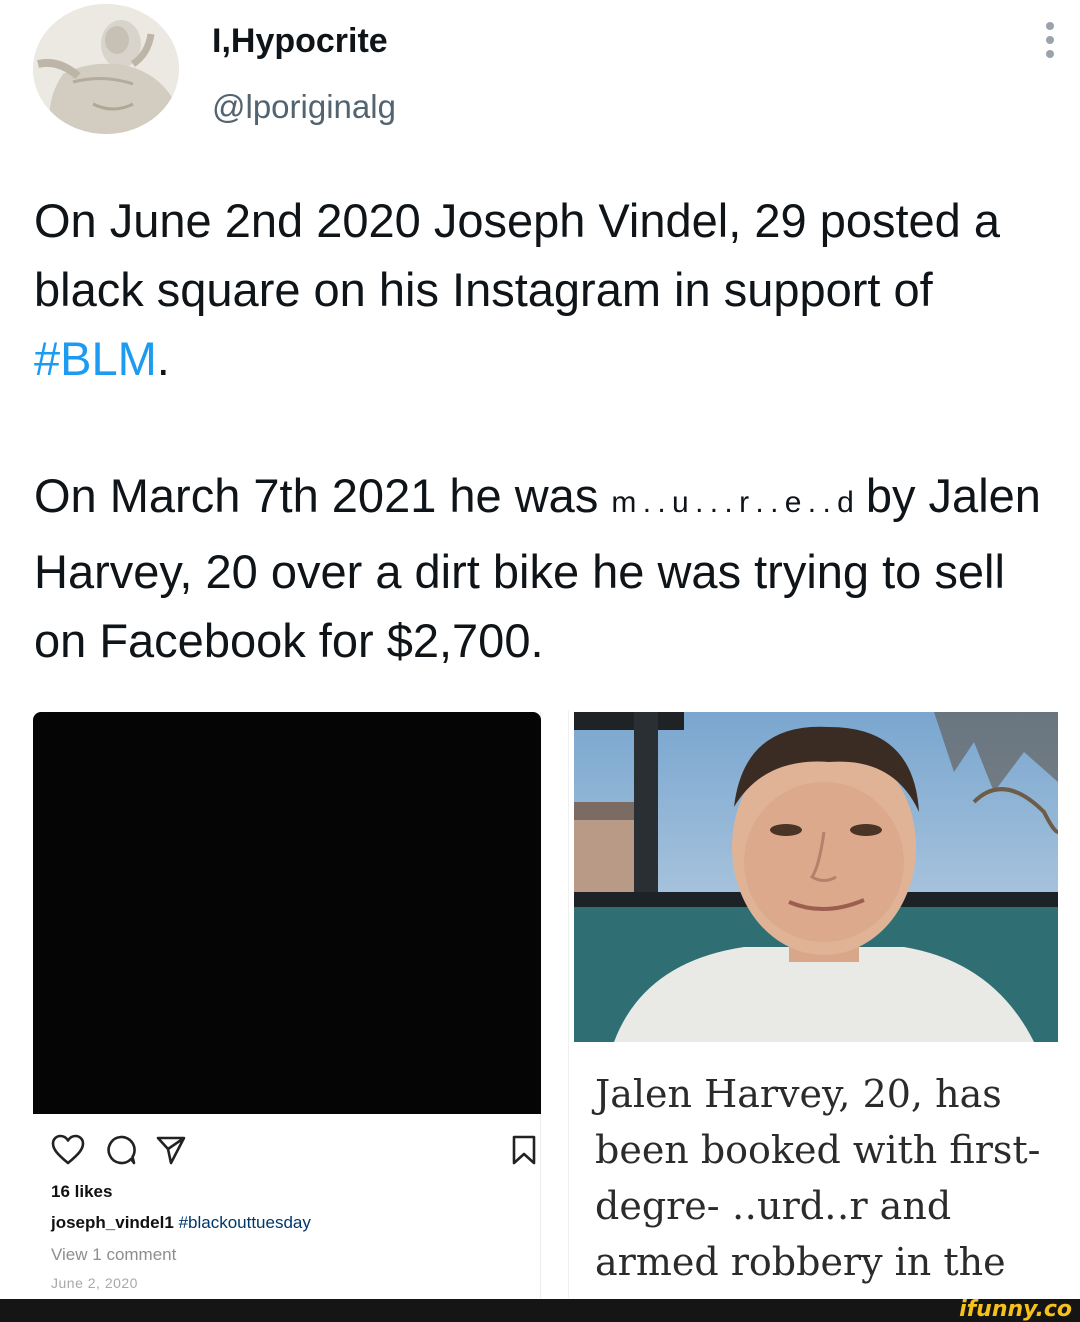 This screenshot has height=1322, width=1080. Describe the element at coordinates (1015, 1309) in the screenshot. I see `ifunny-watermark: ifunny.co` at that location.